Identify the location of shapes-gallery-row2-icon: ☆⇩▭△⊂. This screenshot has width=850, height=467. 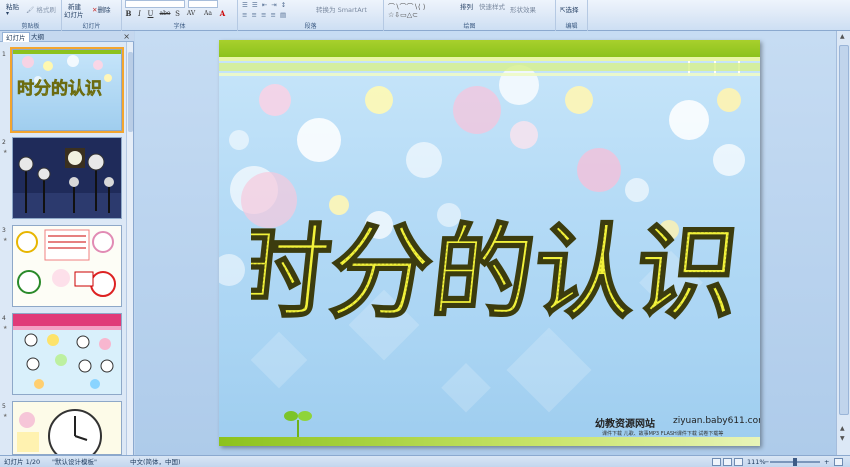
(403, 15).